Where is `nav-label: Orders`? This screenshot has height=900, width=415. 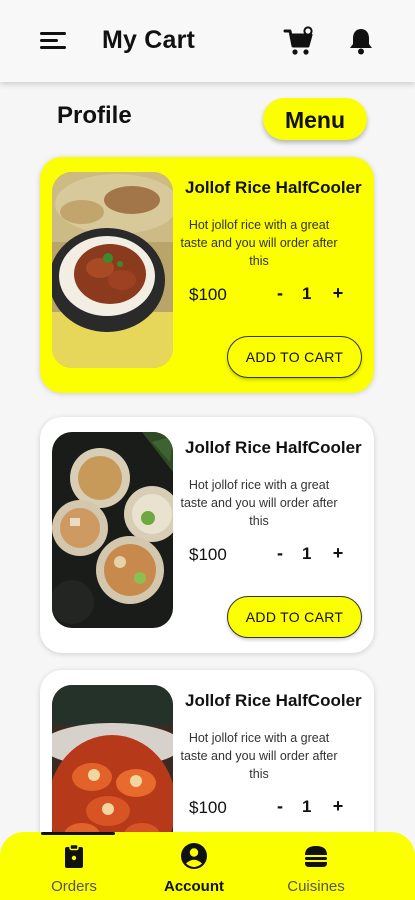
nav-label: Orders is located at coordinates (74, 886).